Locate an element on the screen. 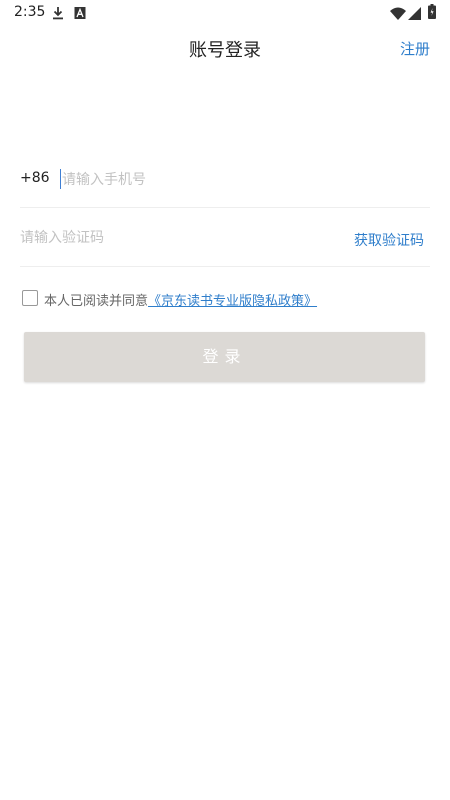 This screenshot has height=800, width=450. verification-code-row: 获取验证码 is located at coordinates (225, 243).